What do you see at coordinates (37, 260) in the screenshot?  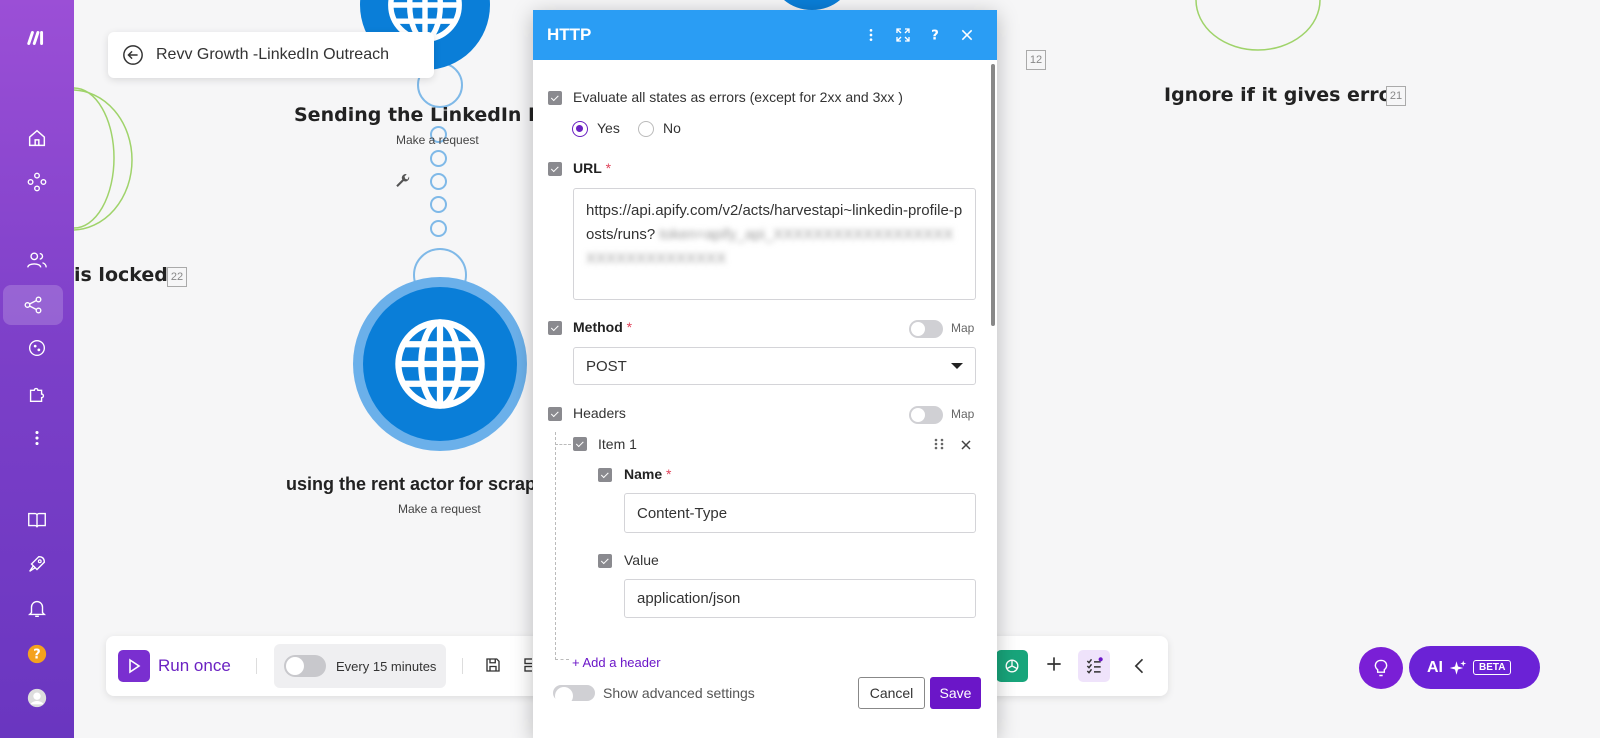 I see `team-icon` at bounding box center [37, 260].